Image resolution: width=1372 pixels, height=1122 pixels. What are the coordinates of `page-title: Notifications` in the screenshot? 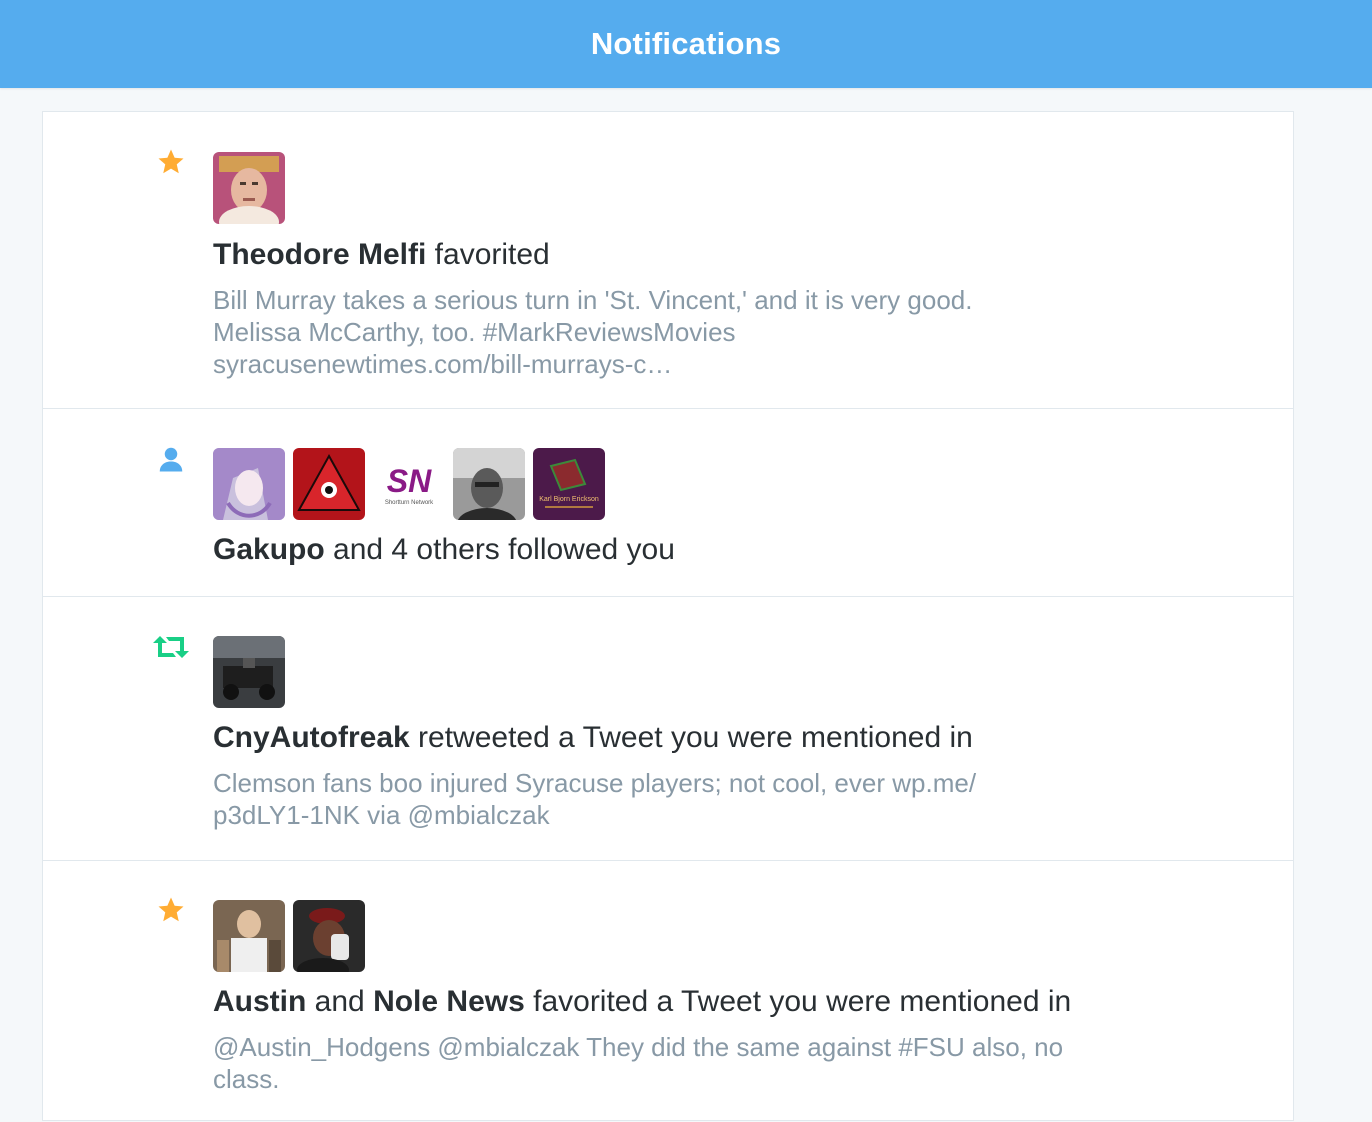 It's located at (686, 43).